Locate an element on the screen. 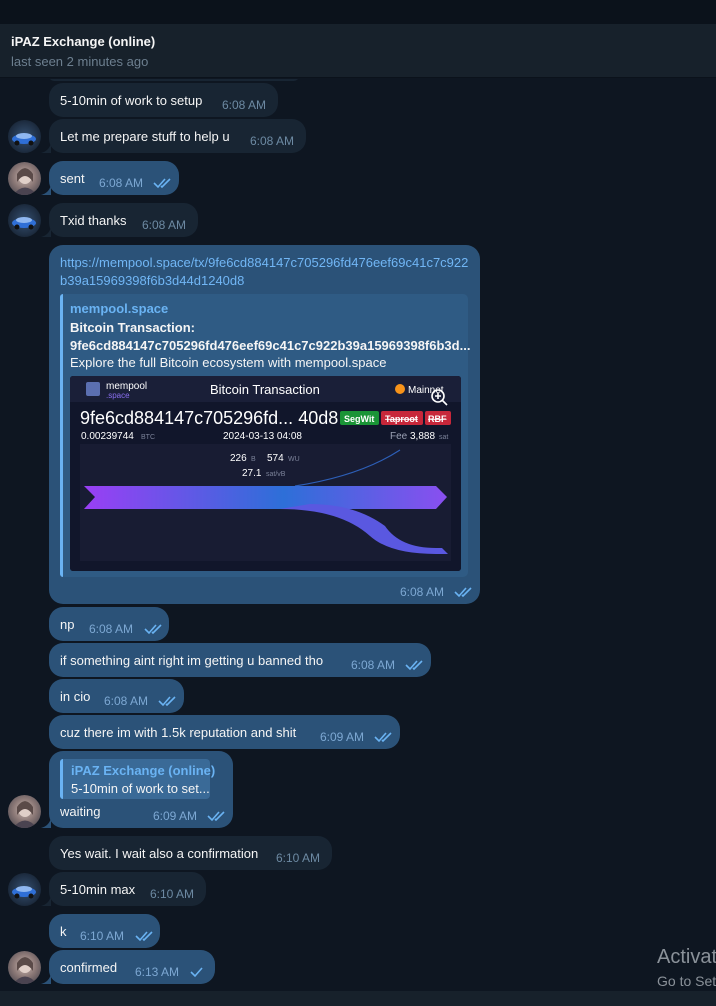  message-bubble: Txid thanks 6:08 AM is located at coordinates (123, 220).